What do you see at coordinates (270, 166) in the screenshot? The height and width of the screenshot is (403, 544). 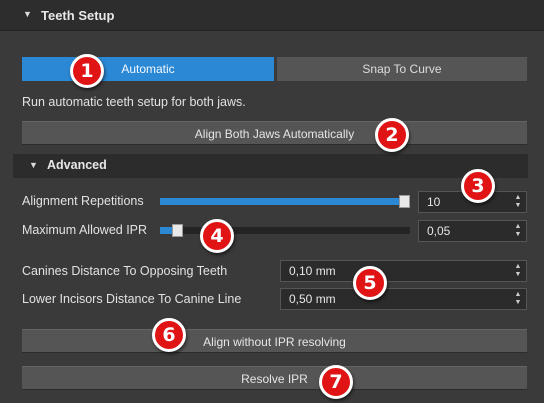 I see `advanced-section-header: ▼ Advanced` at bounding box center [270, 166].